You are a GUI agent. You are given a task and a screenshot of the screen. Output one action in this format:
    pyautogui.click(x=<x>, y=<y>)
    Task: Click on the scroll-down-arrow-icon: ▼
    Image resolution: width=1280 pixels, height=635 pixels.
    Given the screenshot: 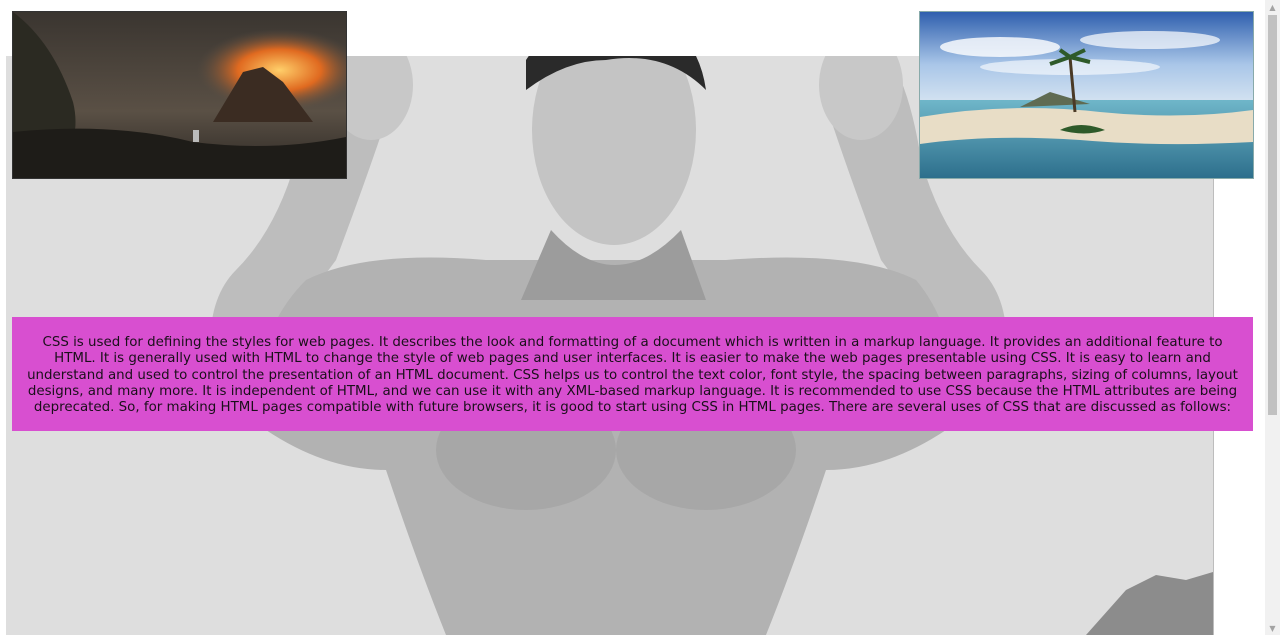 What is the action you would take?
    pyautogui.click(x=1272, y=628)
    